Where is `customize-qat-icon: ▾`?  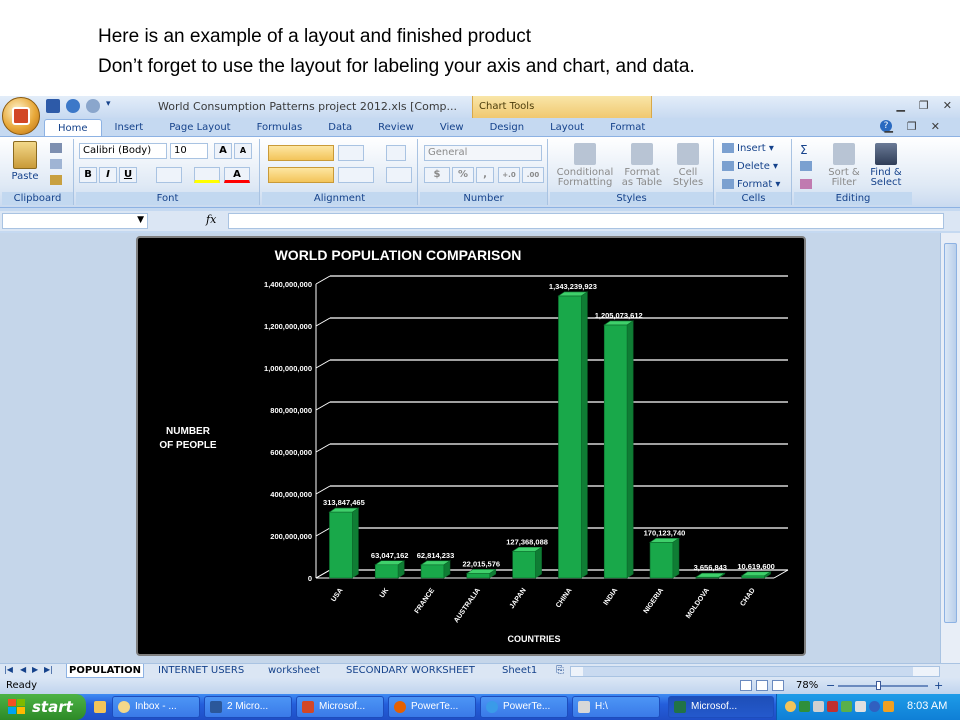
customize-qat-icon: ▾ is located at coordinates (113, 106).